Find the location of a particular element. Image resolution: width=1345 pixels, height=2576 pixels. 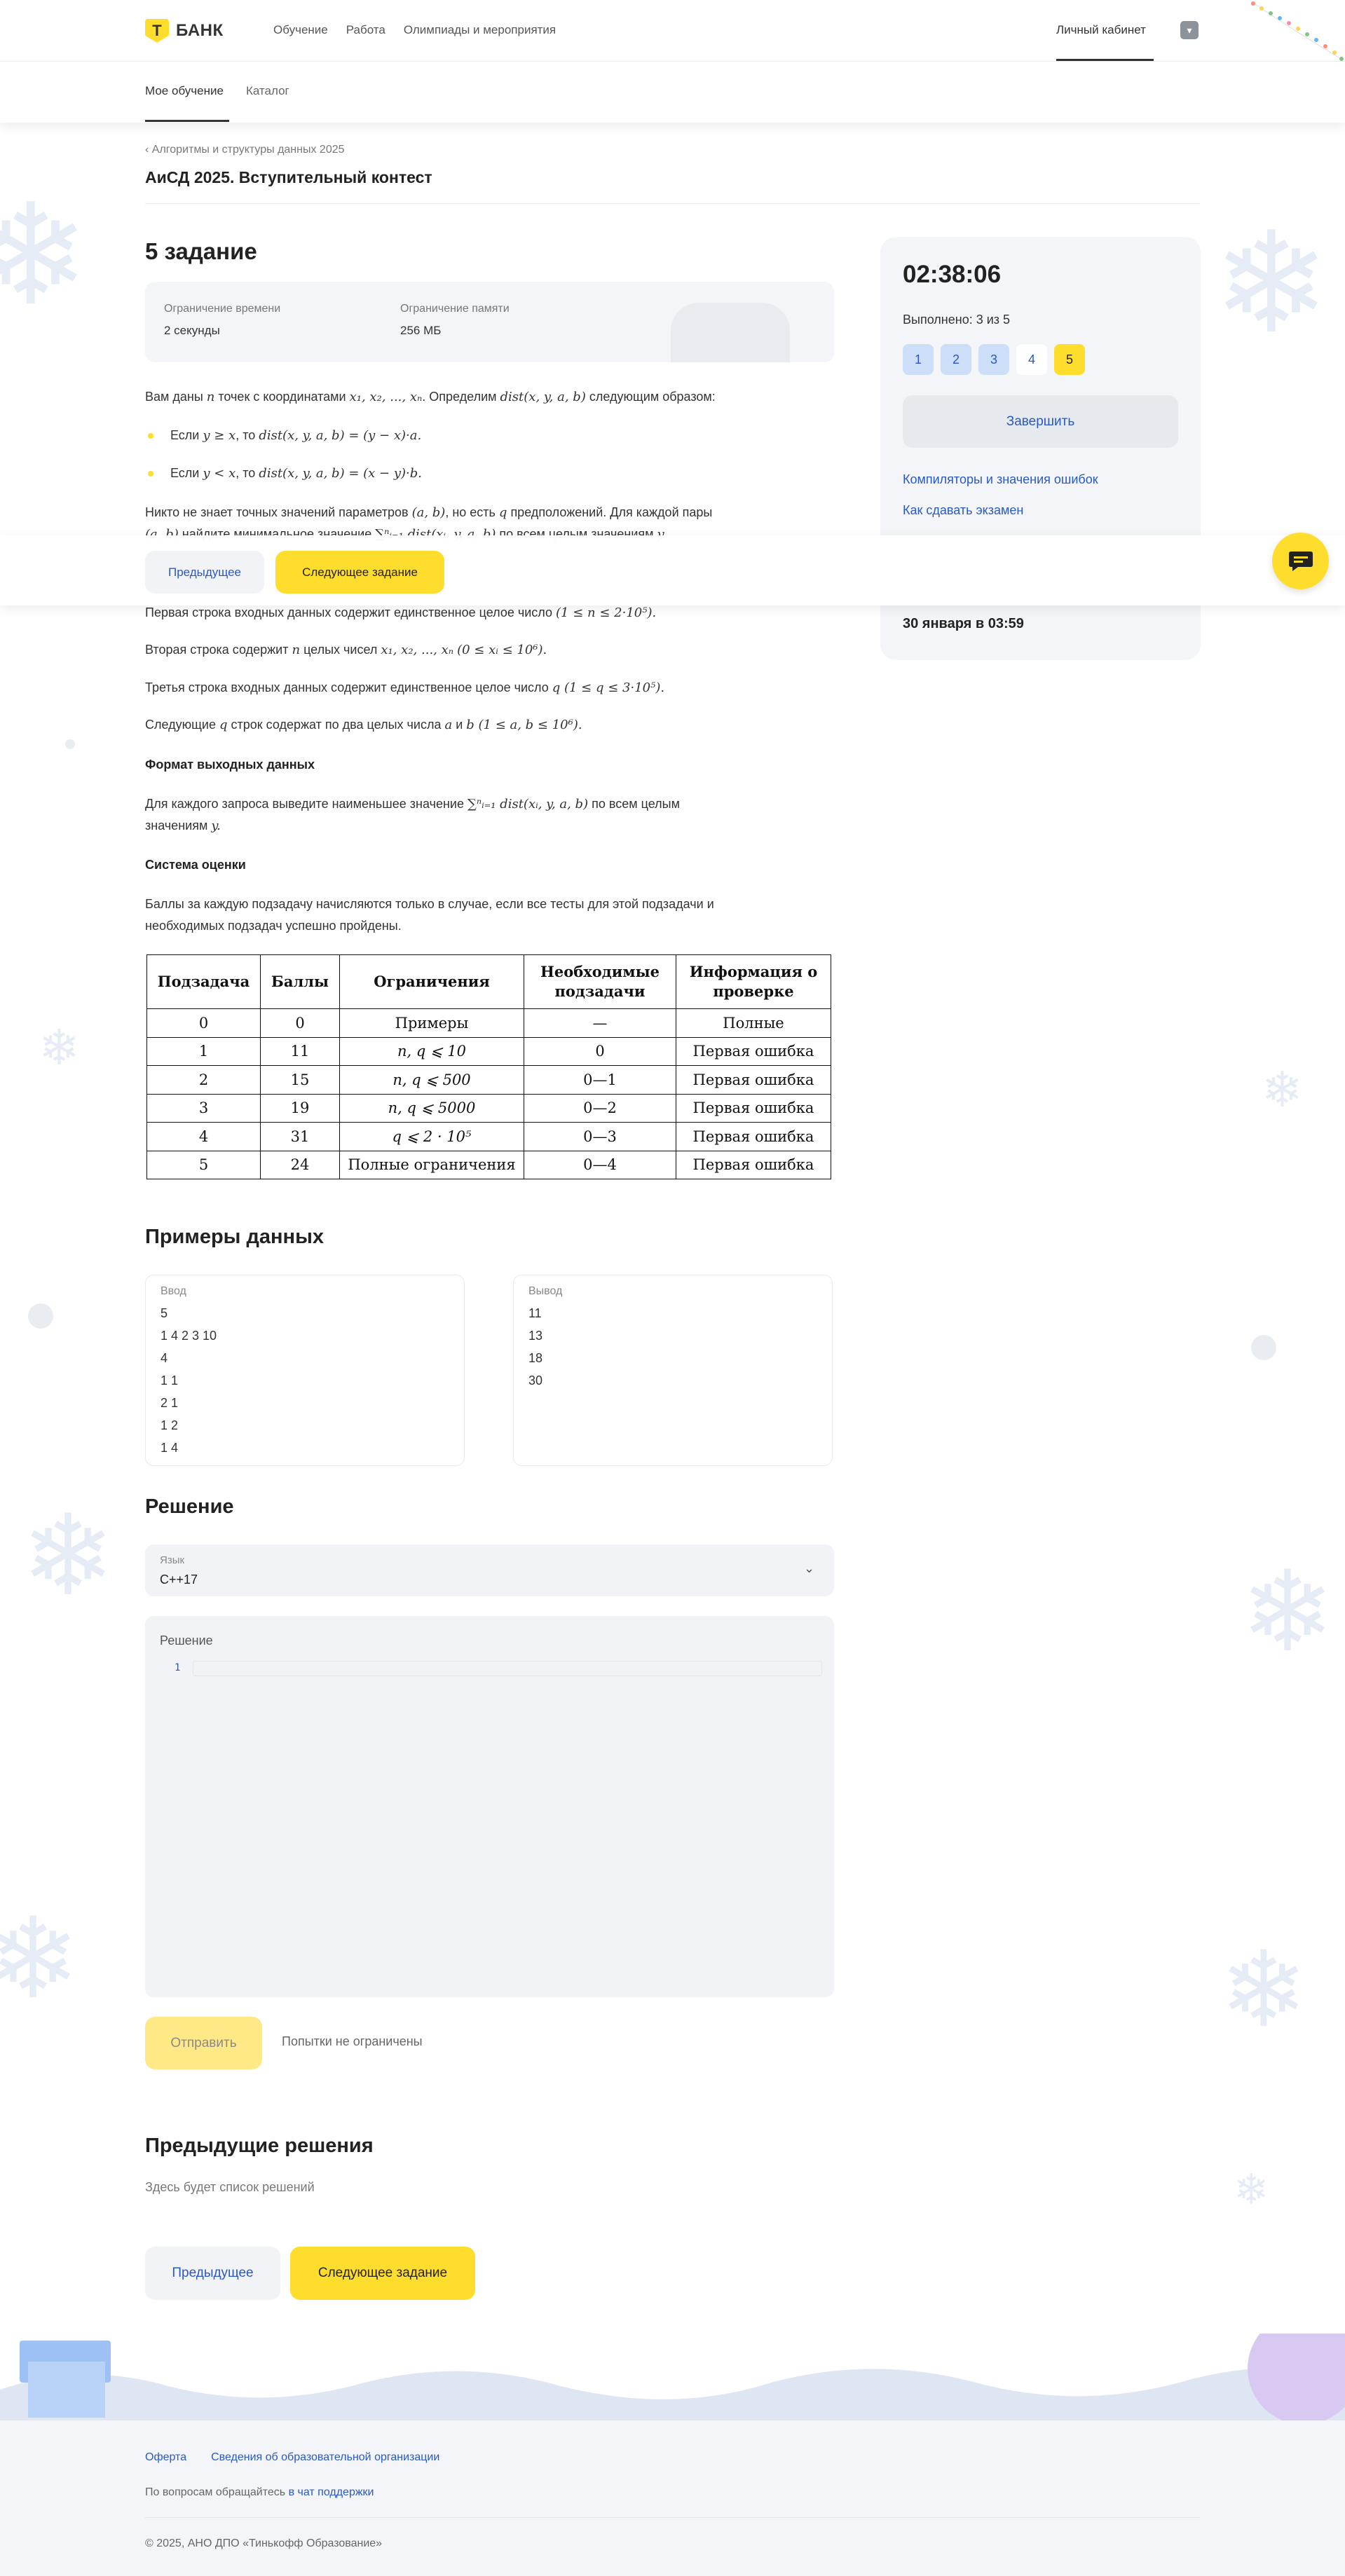

math: y ≥ x is located at coordinates (219, 436).